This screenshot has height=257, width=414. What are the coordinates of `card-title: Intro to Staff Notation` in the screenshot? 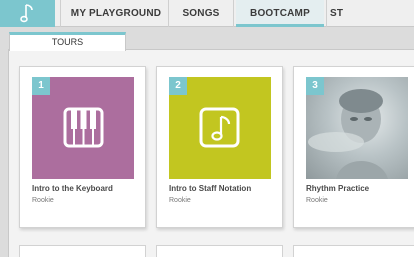 It's located at (210, 188).